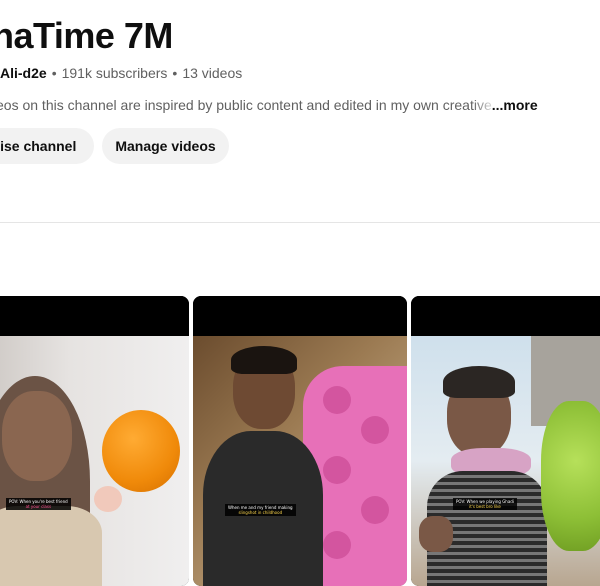 Image resolution: width=600 pixels, height=586 pixels. What do you see at coordinates (212, 73) in the screenshot?
I see `video-count: 13 videos` at bounding box center [212, 73].